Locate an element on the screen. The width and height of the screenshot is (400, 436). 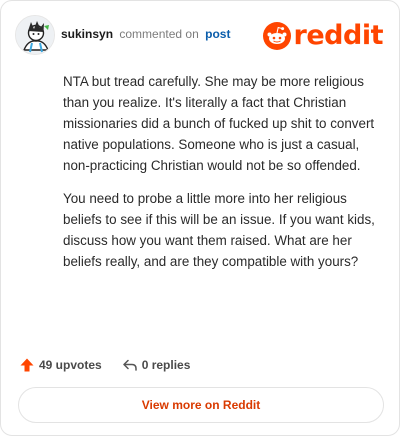
view-more-button: View more on Reddit is located at coordinates (201, 405).